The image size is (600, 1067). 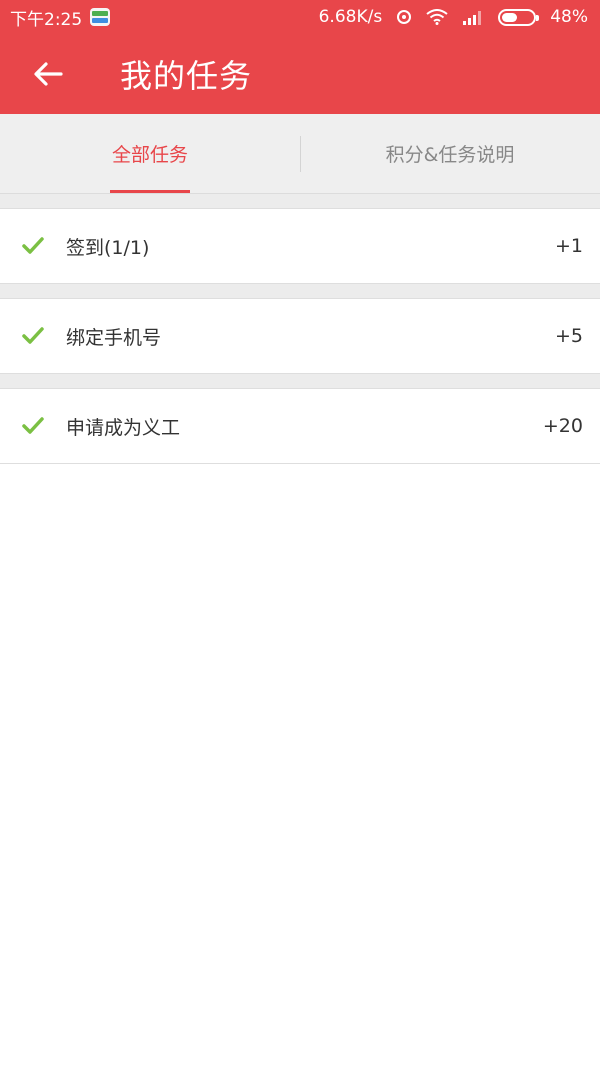 What do you see at coordinates (46, 19) in the screenshot?
I see `status-time: 下午2:25` at bounding box center [46, 19].